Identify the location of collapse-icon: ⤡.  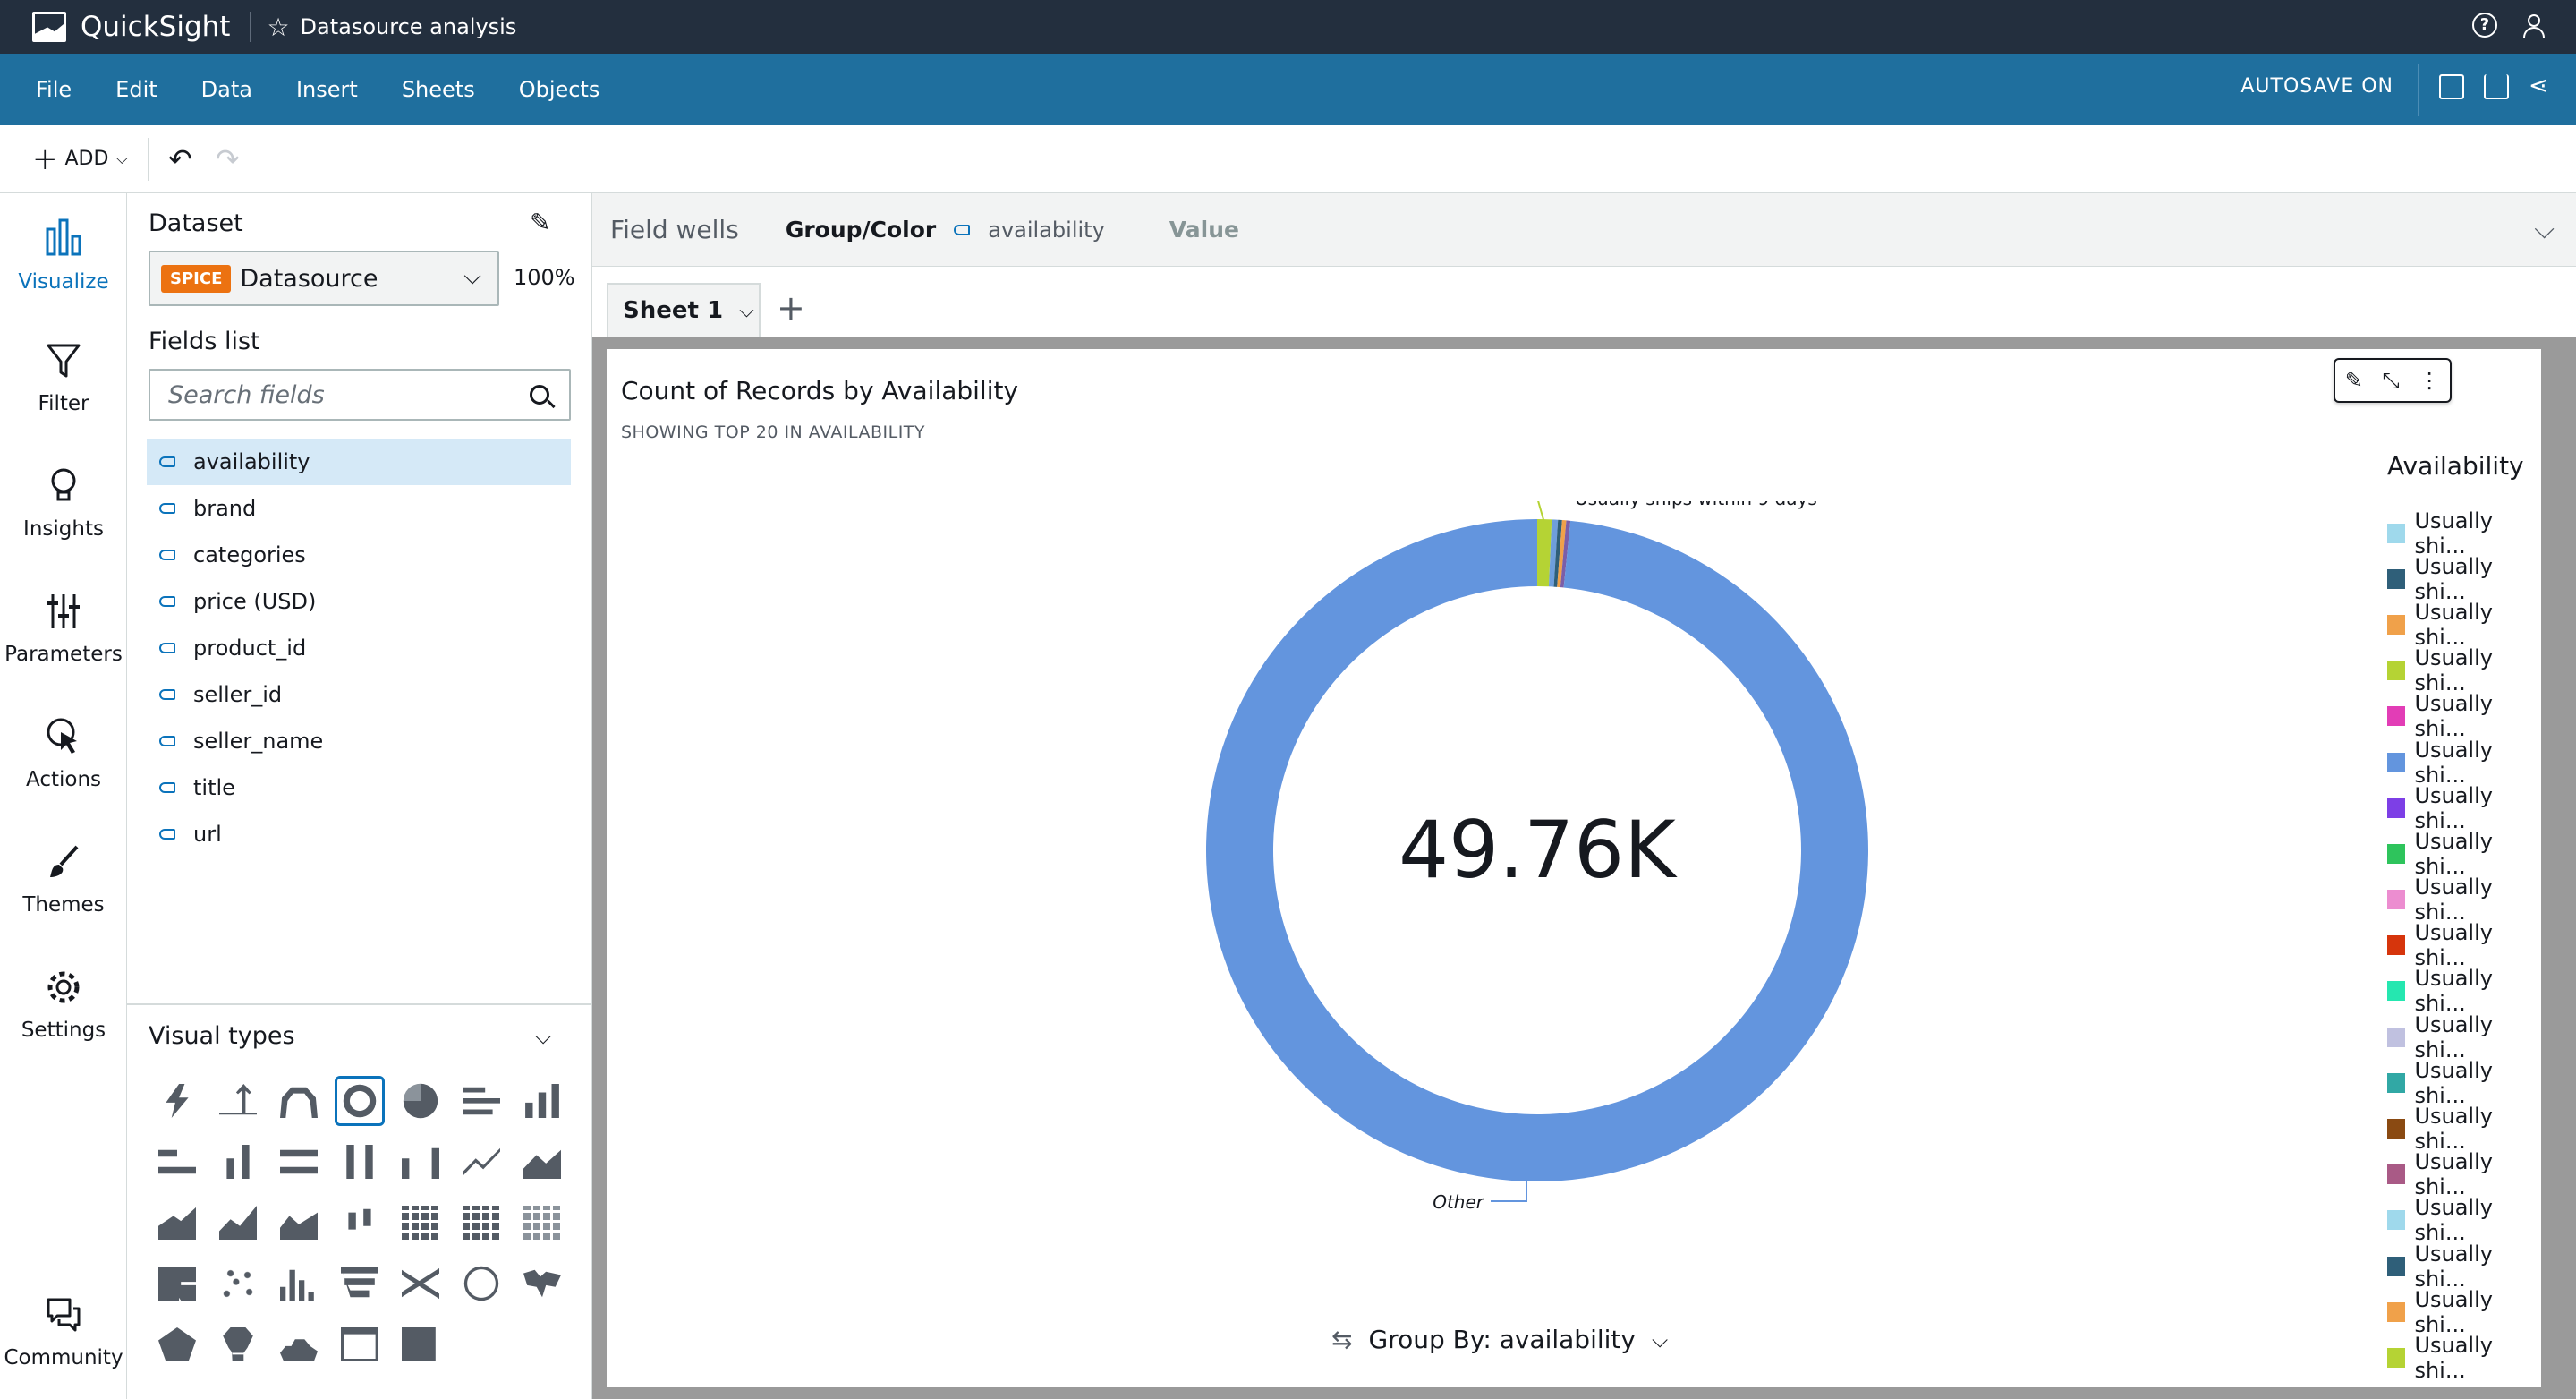
(2390, 380).